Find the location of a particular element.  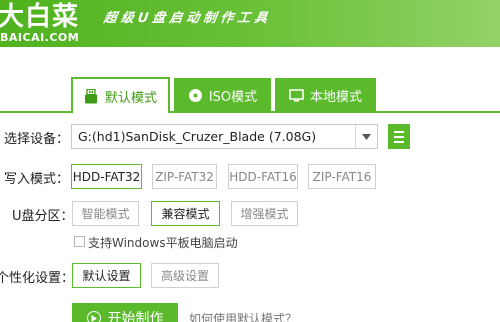

tab-iso-mode: ISO模式 is located at coordinates (222, 95).